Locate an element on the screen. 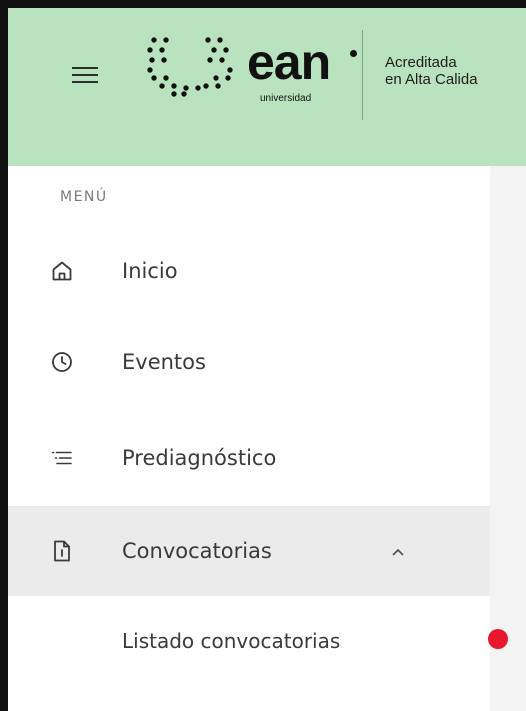  accreditation-line-1: Acreditada is located at coordinates (421, 62).